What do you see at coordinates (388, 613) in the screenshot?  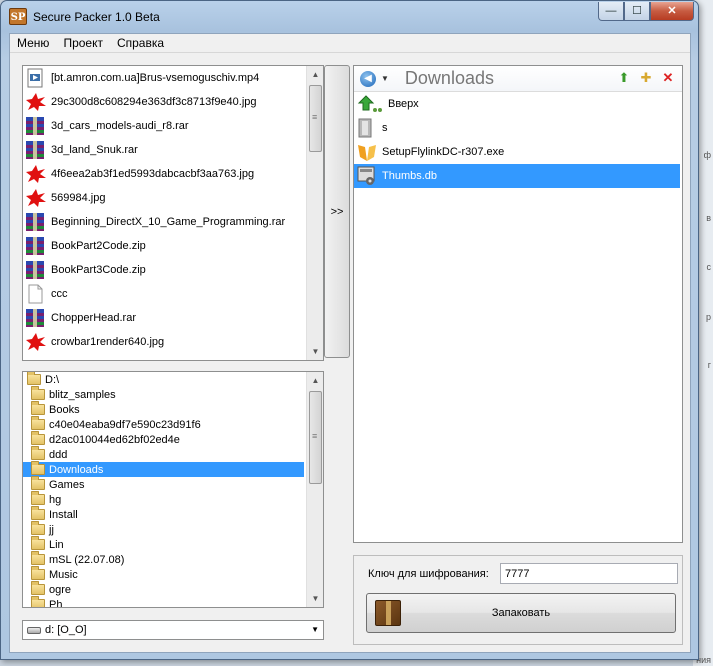 I see `package-icon` at bounding box center [388, 613].